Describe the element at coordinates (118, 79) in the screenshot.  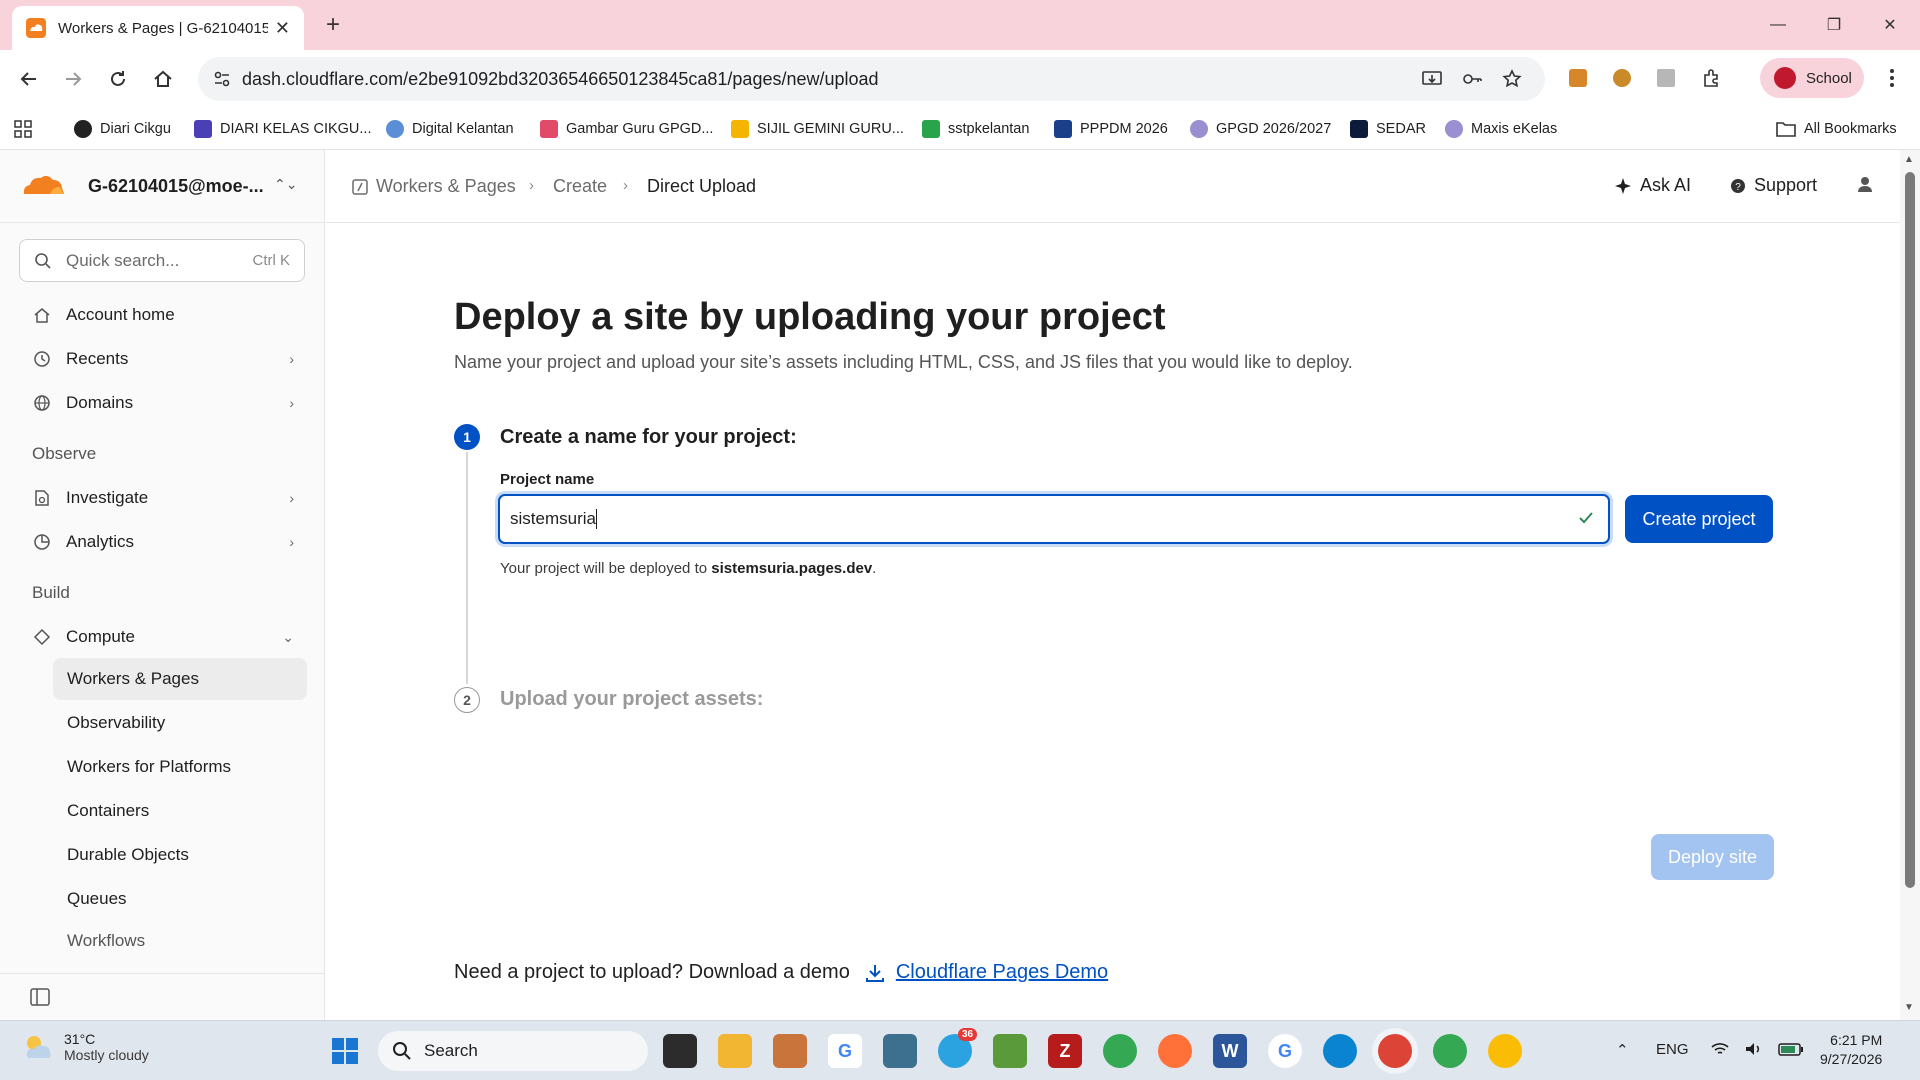
I see `reload-button` at that location.